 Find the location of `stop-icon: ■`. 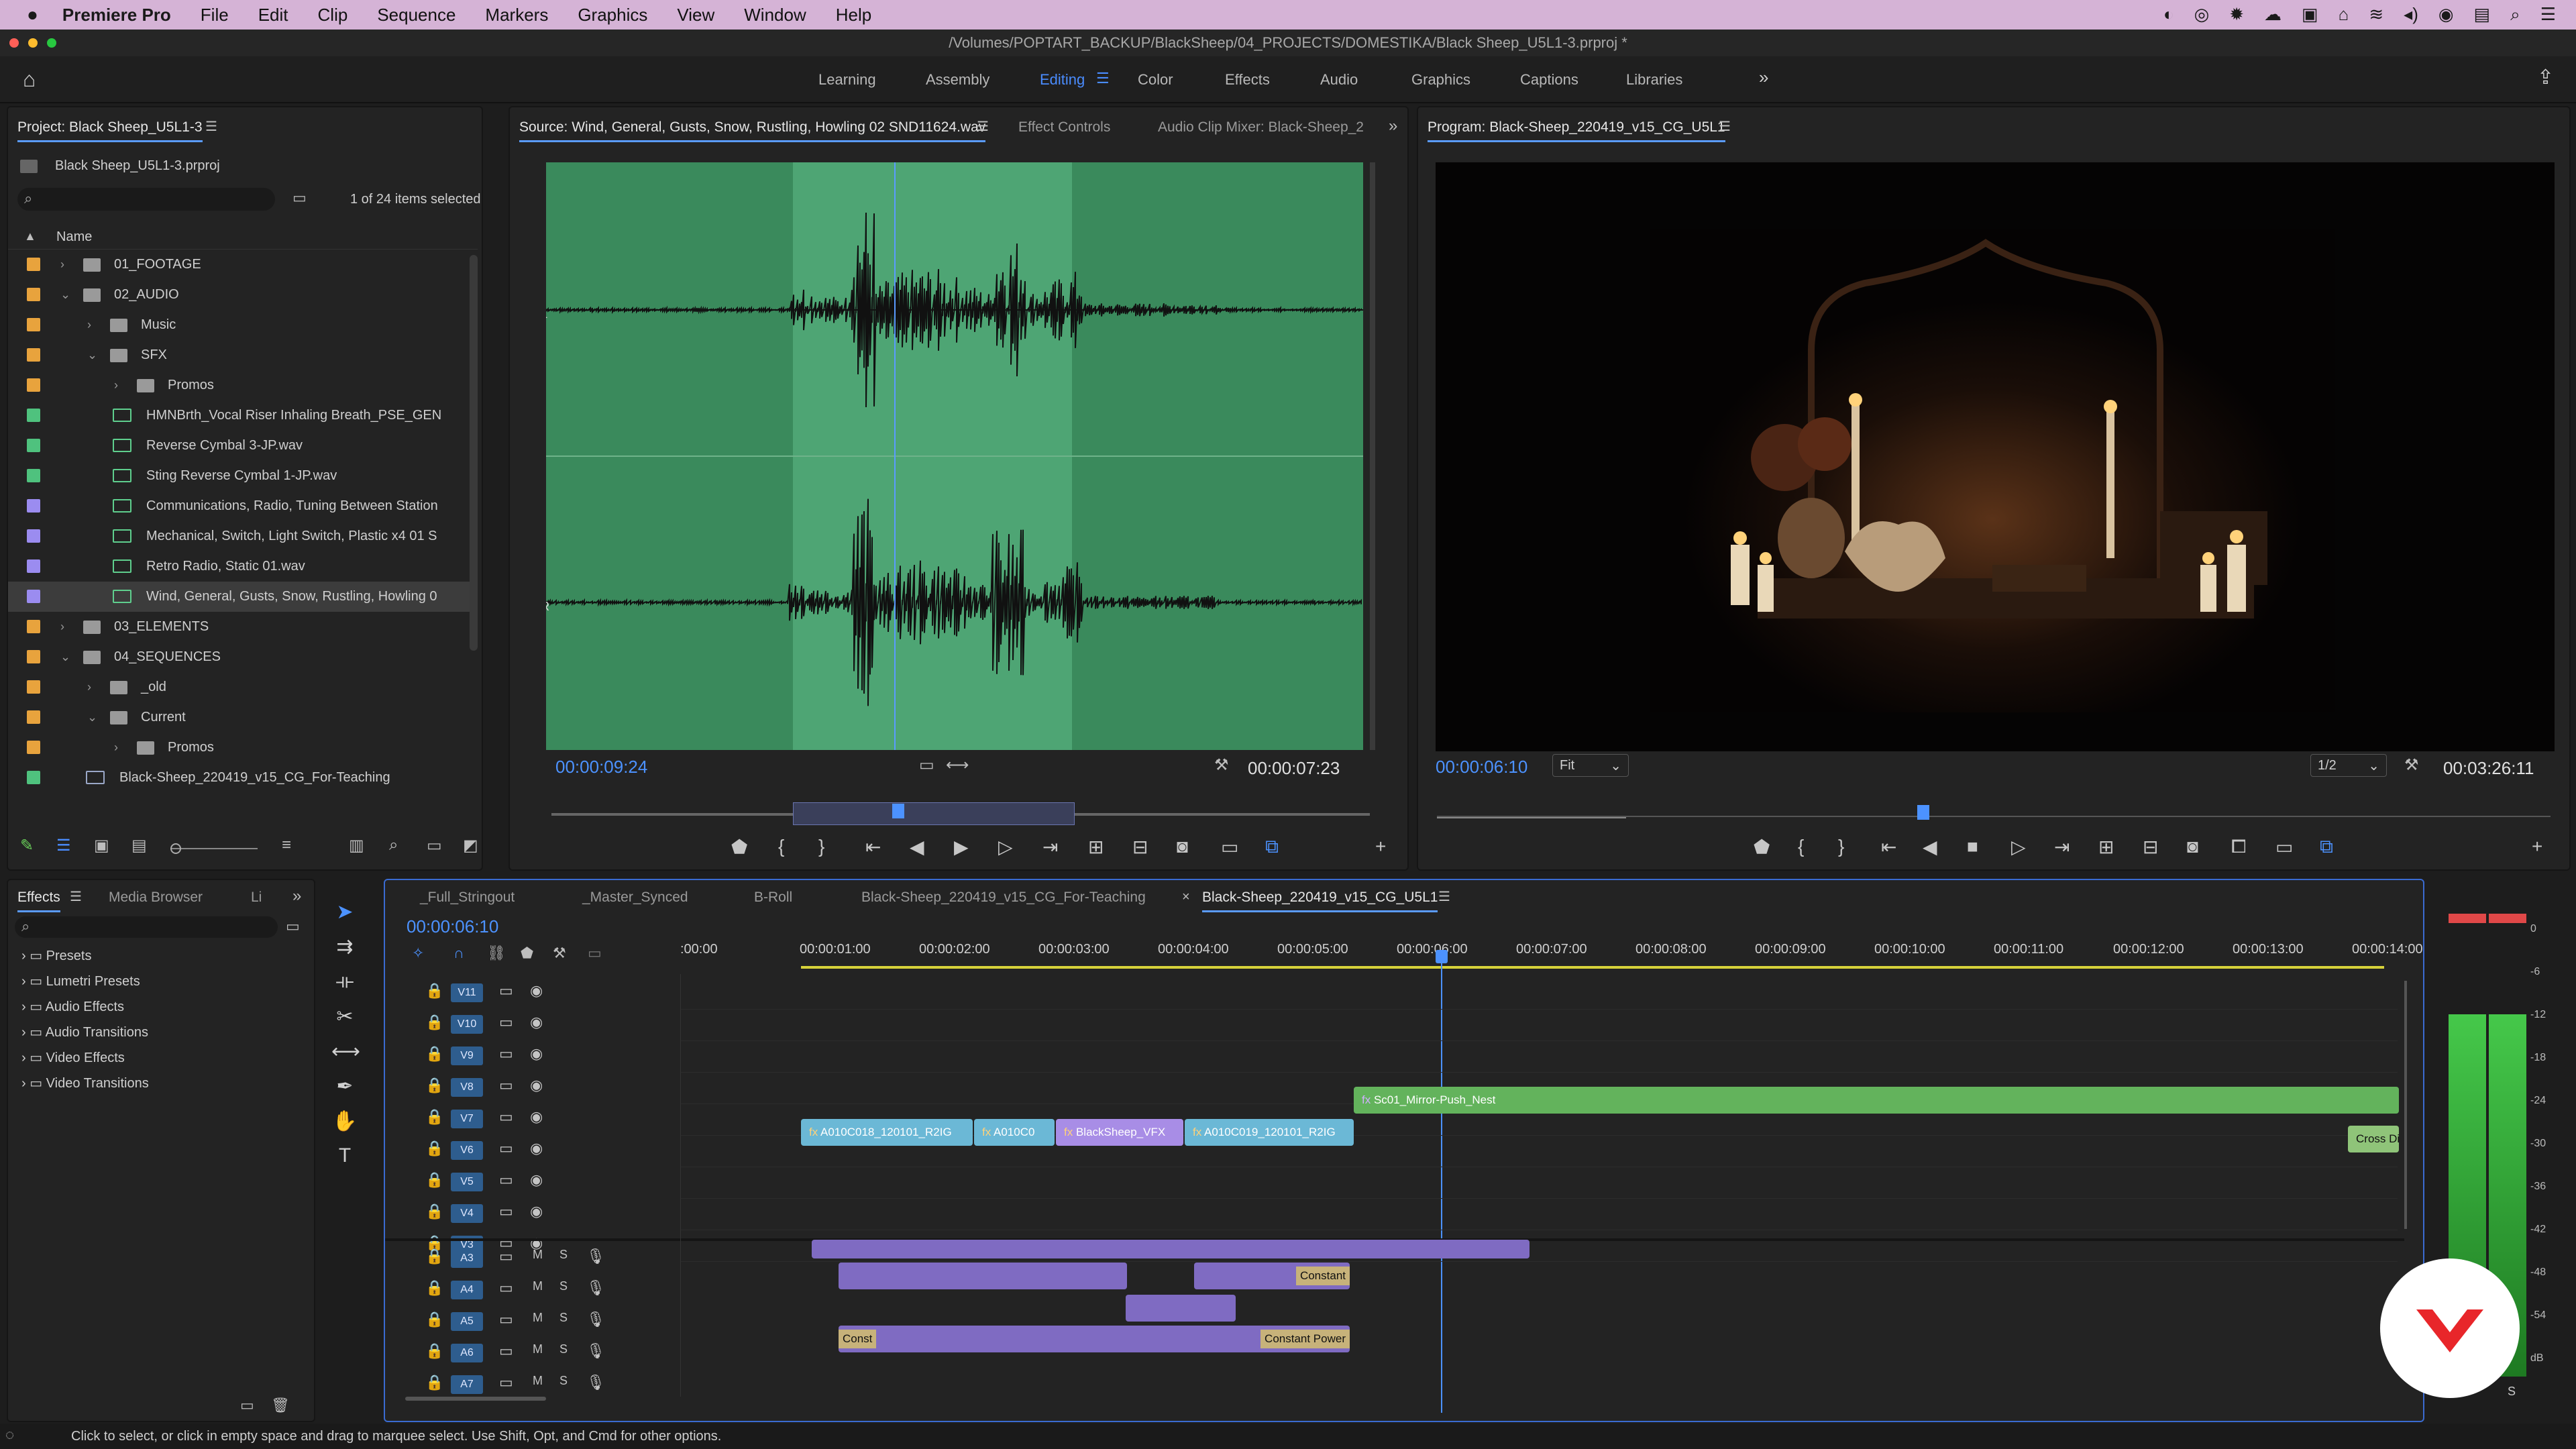

stop-icon: ■ is located at coordinates (1972, 846).